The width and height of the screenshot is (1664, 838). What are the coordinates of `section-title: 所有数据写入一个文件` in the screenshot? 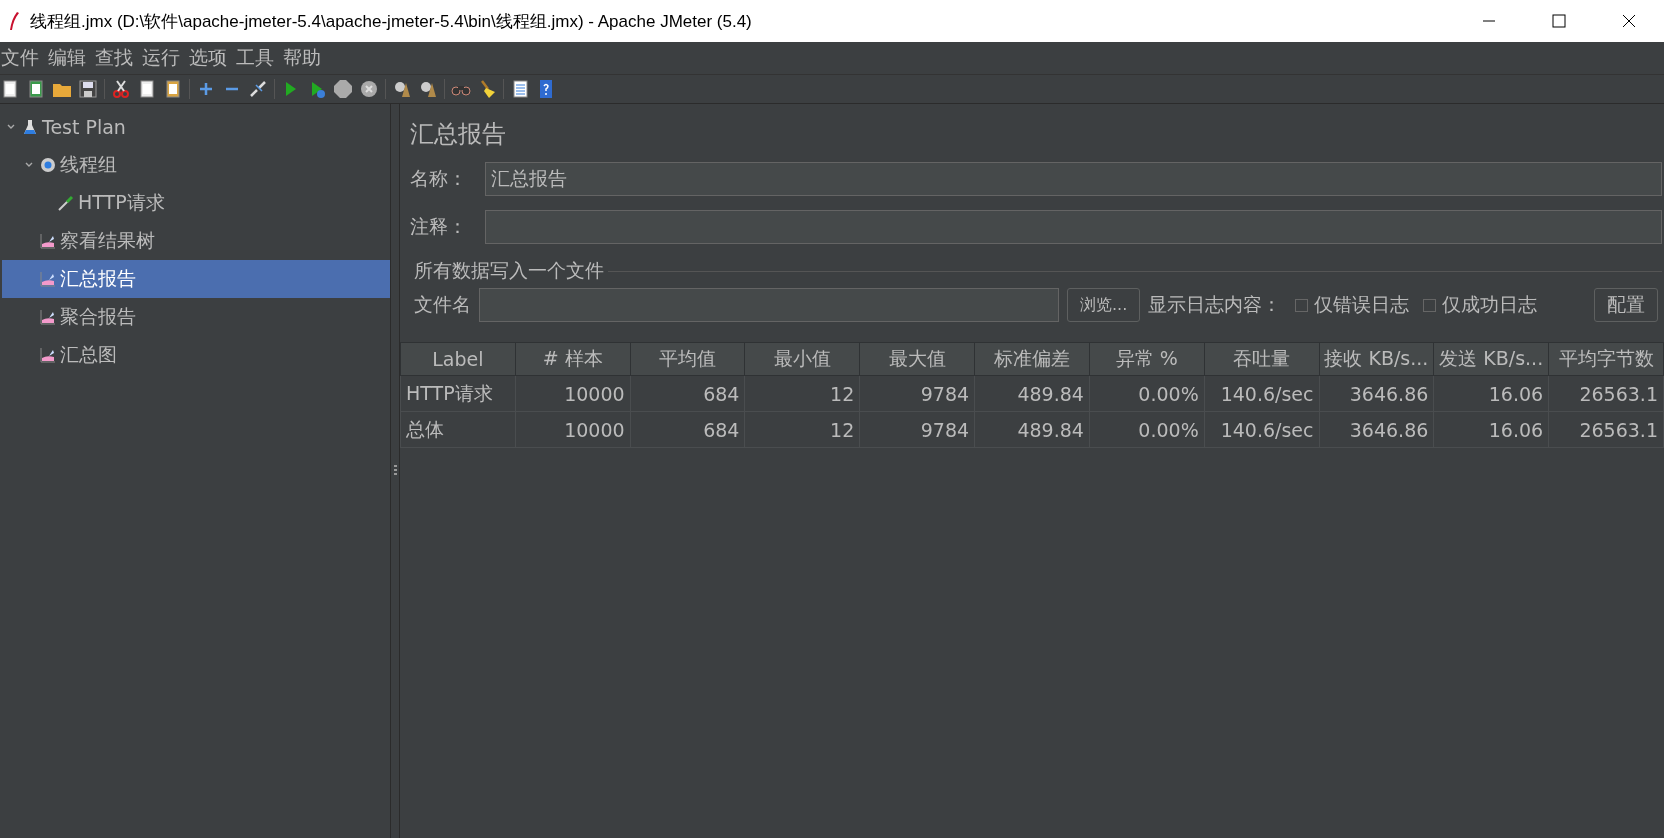 It's located at (509, 270).